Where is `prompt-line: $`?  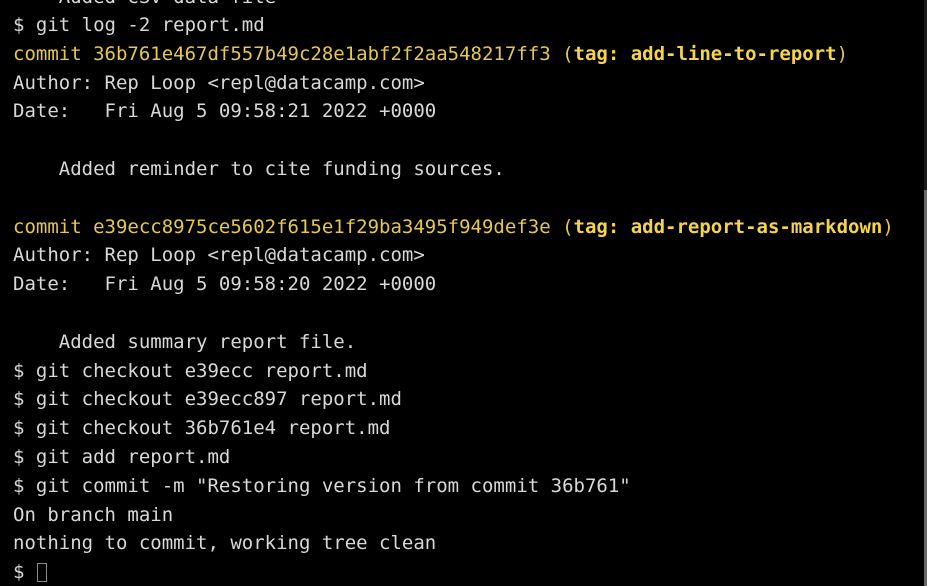 prompt-line: $ is located at coordinates (30, 572).